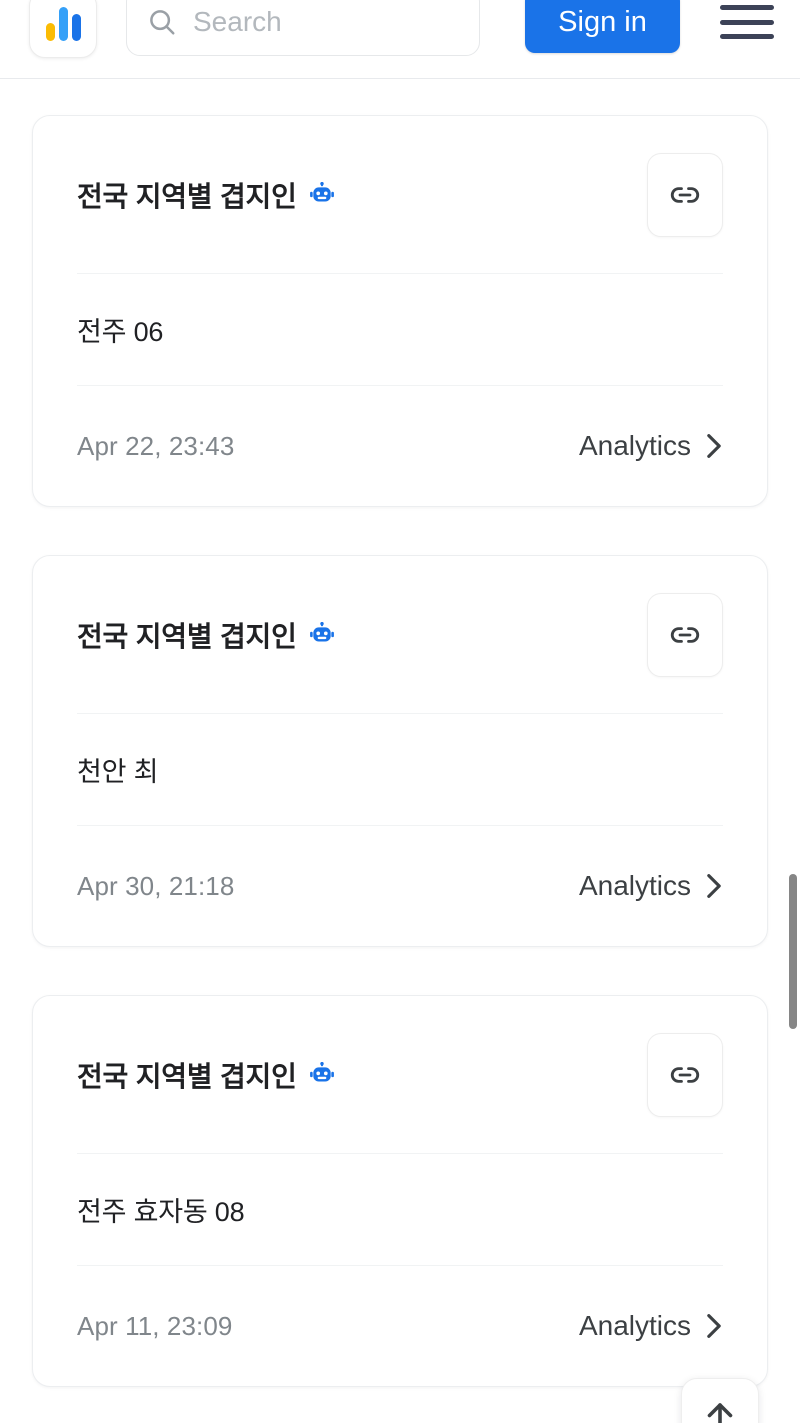 The width and height of the screenshot is (800, 1423). Describe the element at coordinates (318, 22) in the screenshot. I see `search-input` at that location.